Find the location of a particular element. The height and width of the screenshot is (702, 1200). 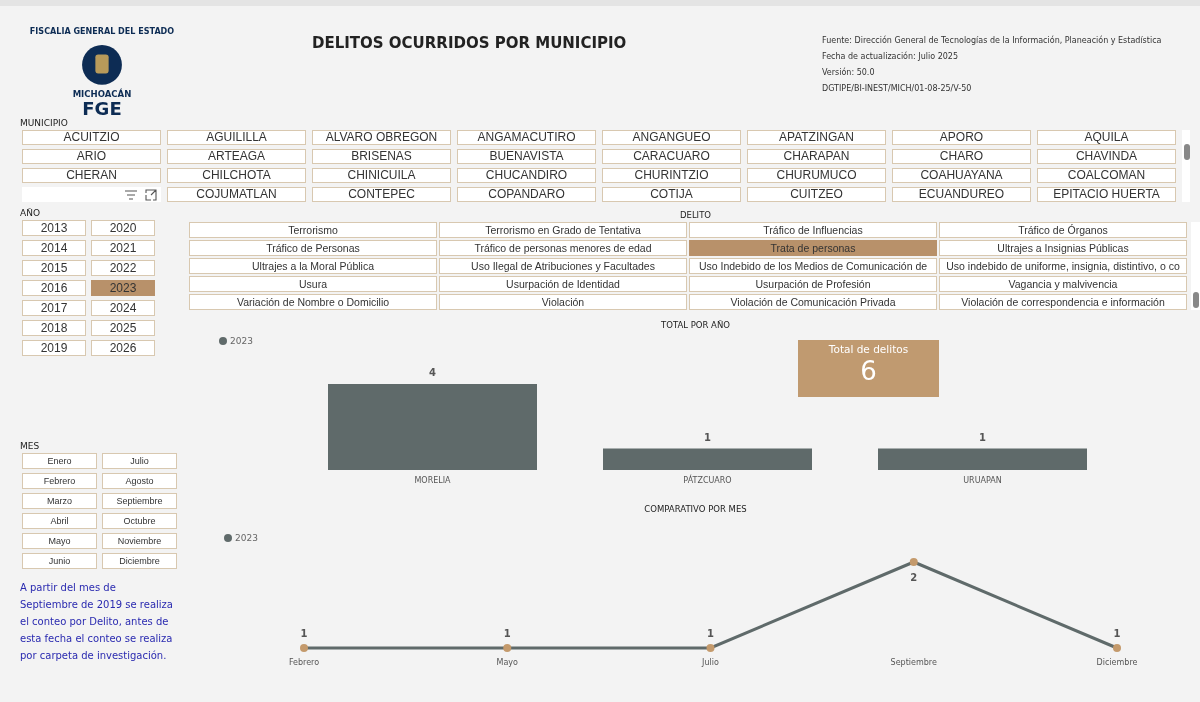

delito-option: Uso Ilegal de Atribuciones y Facultades is located at coordinates (563, 266).